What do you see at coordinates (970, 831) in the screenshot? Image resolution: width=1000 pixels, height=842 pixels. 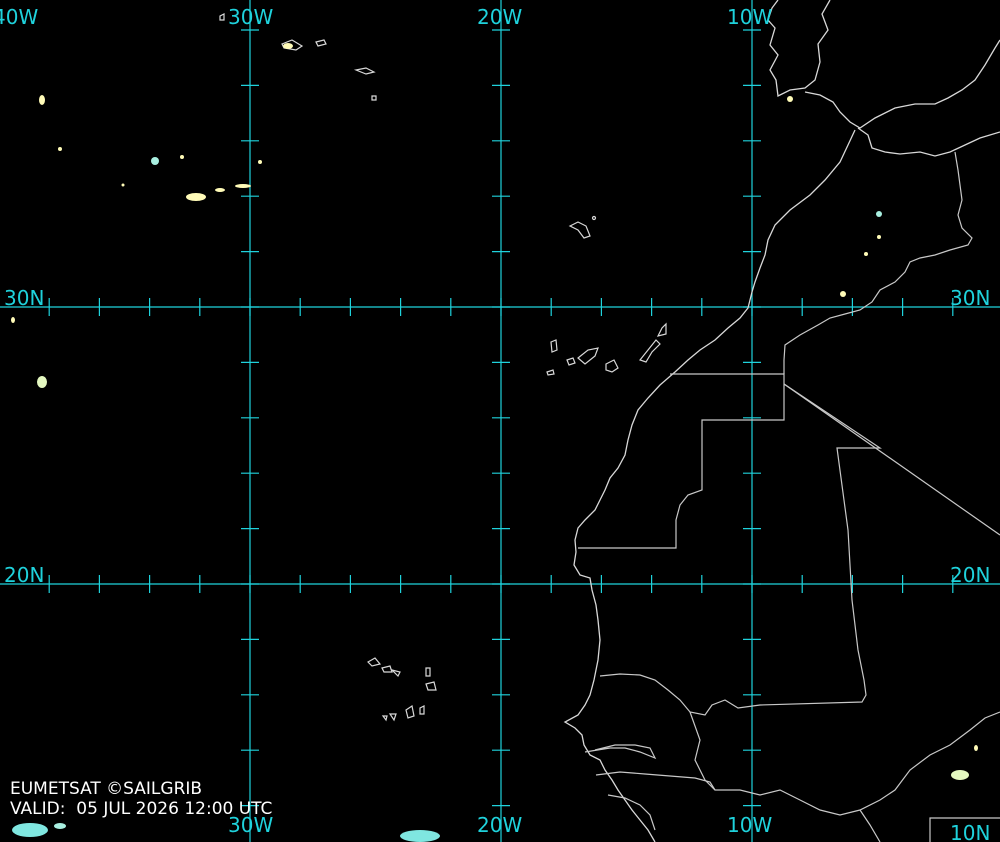 I see `label-lat-10n-right: 10N` at bounding box center [970, 831].